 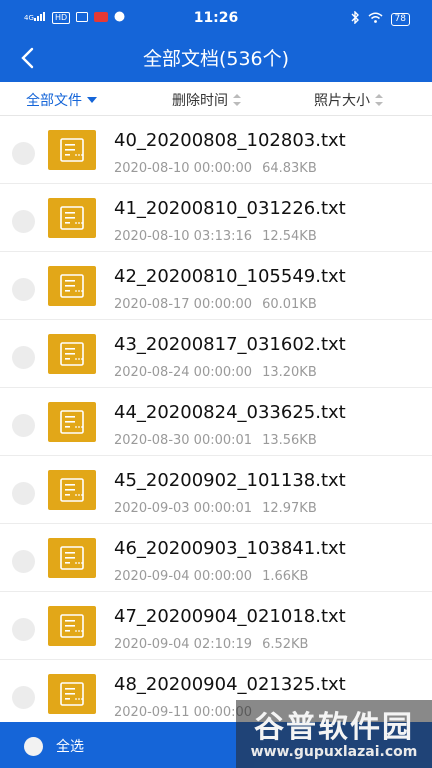 I want to click on file-meta: 2020-09-03 00:00:01 12.97KB, so click(x=215, y=508).